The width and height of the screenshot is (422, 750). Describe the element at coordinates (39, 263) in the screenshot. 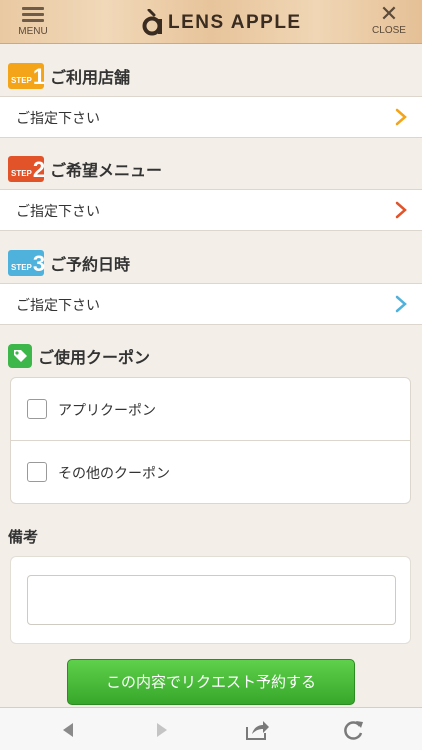

I see `step3-badge-number: 3` at that location.